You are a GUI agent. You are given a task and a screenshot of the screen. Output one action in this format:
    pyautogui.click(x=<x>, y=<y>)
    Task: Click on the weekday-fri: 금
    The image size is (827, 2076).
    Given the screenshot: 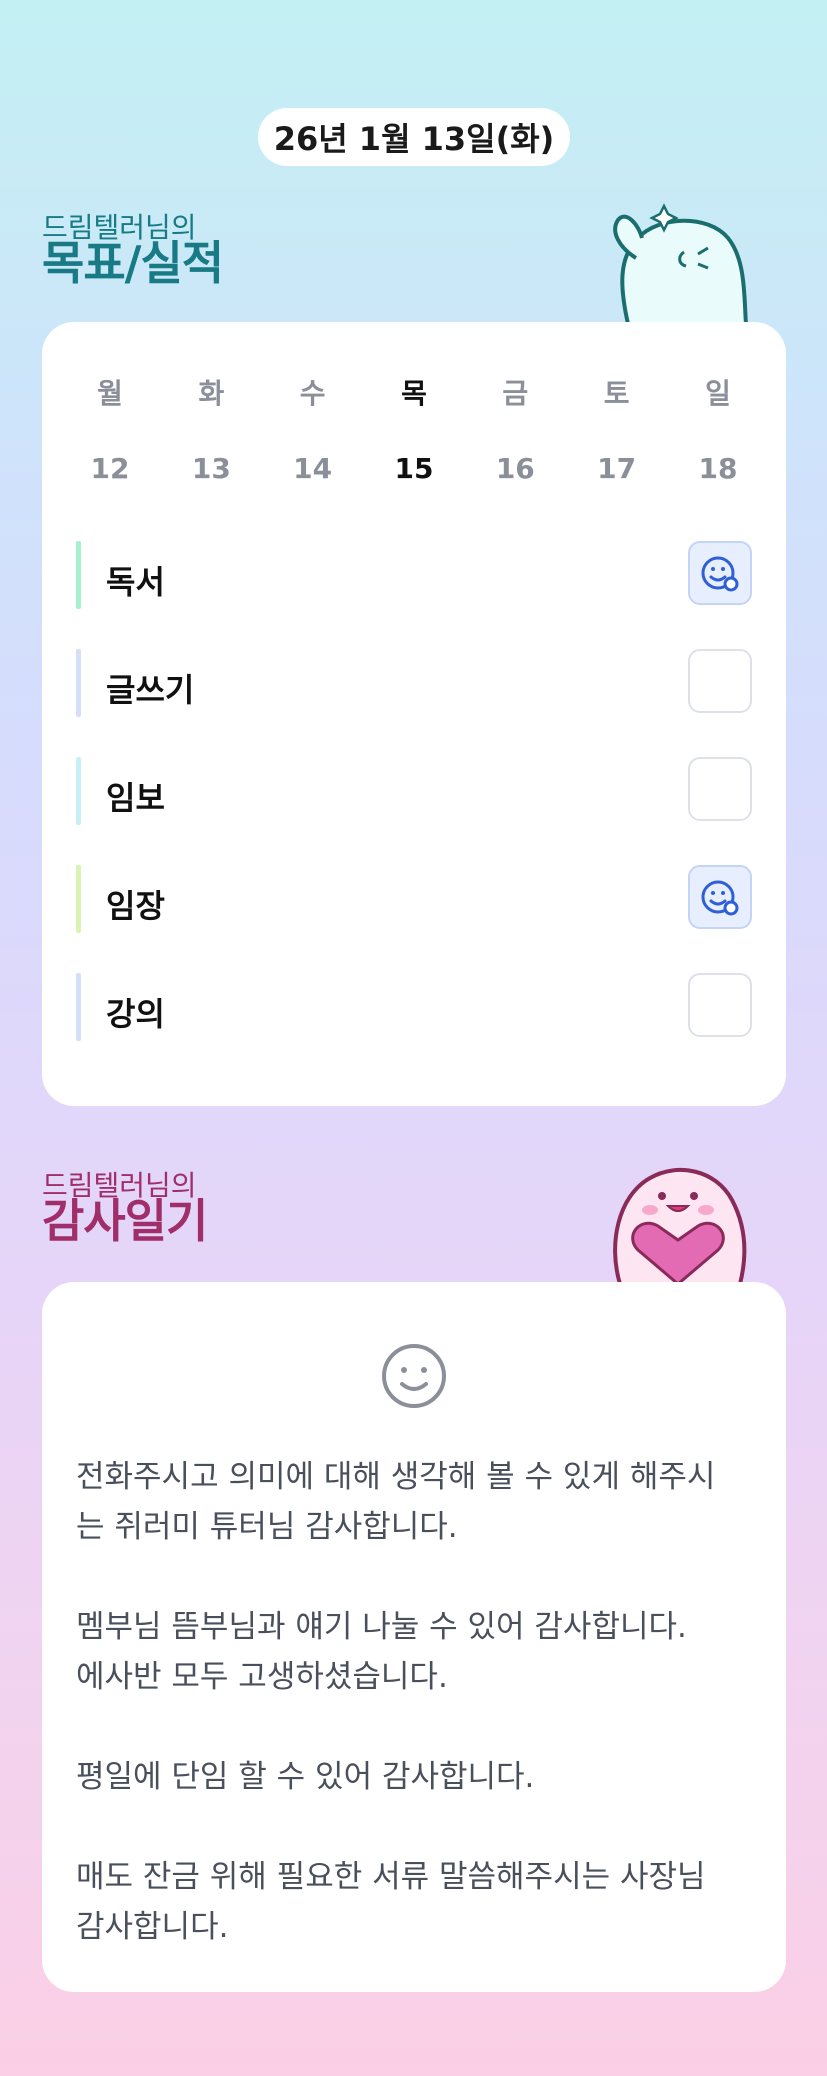 What is the action you would take?
    pyautogui.click(x=515, y=392)
    